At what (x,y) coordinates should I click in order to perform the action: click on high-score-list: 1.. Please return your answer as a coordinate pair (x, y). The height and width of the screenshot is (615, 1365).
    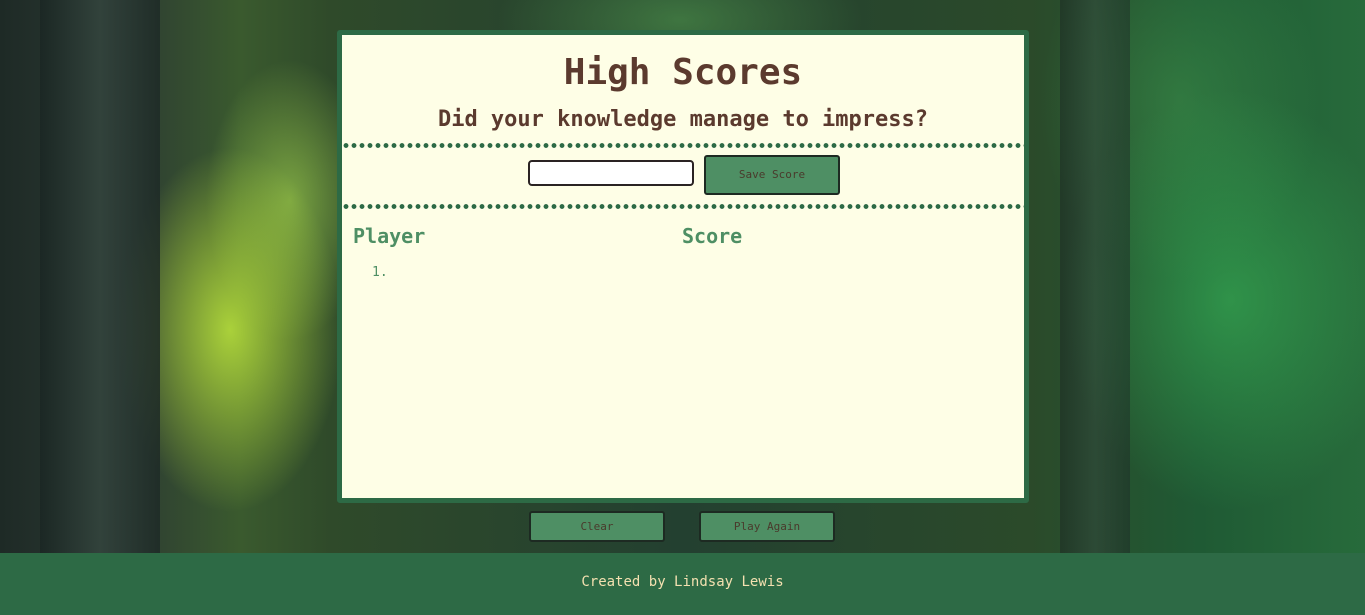
    Looking at the image, I should click on (380, 272).